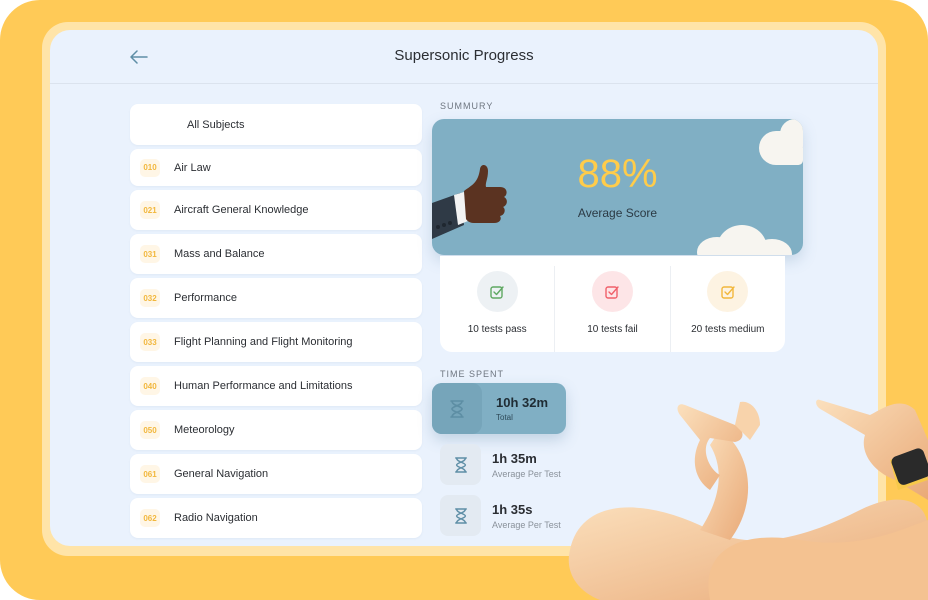  What do you see at coordinates (219, 254) in the screenshot?
I see `subject-name: Mass and Balance` at bounding box center [219, 254].